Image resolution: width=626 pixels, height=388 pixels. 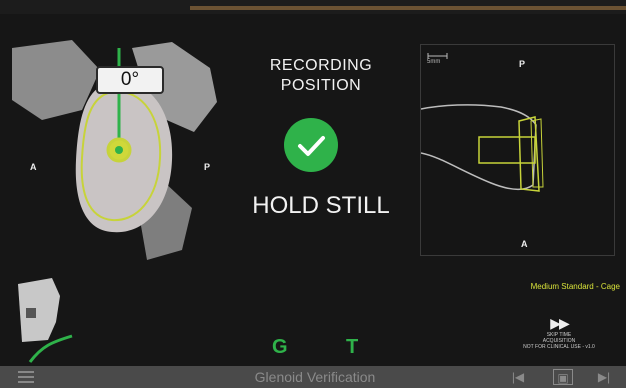 I want to click on instrument-window, so click(x=31, y=313).